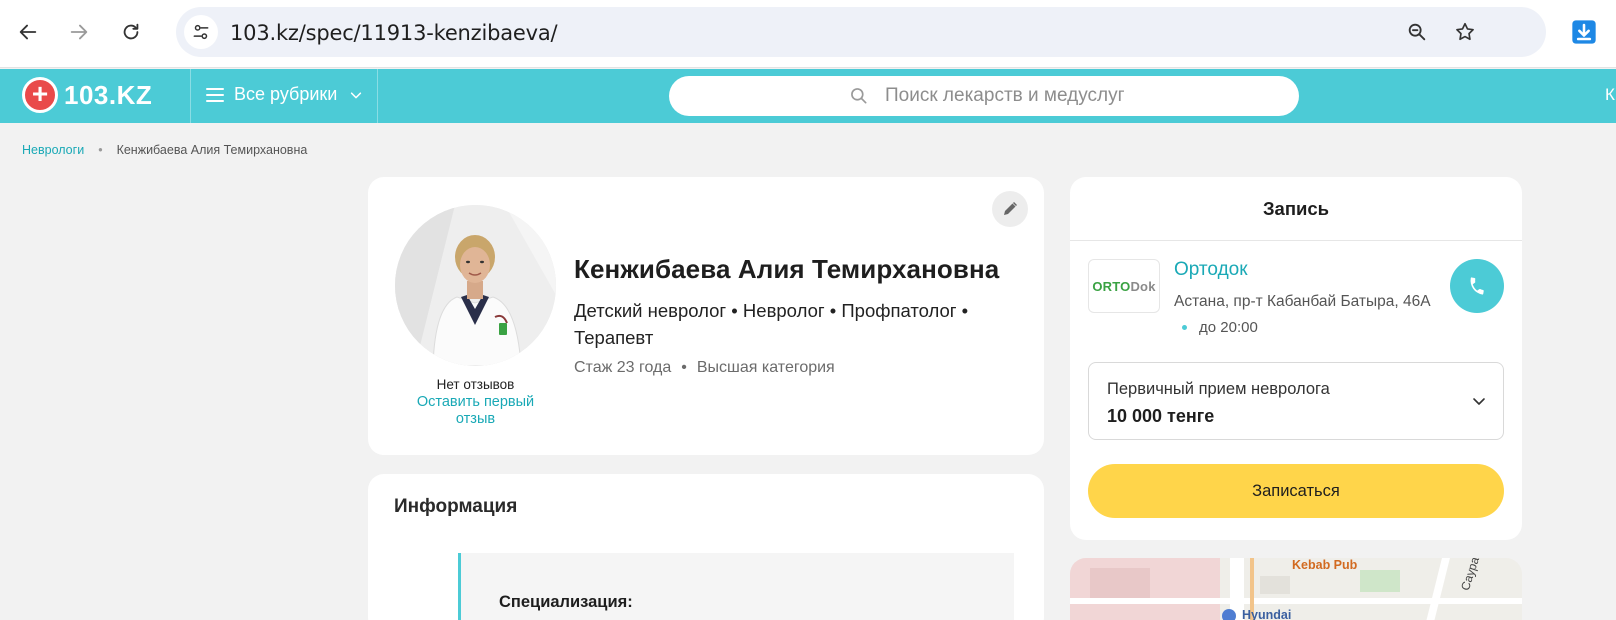 Image resolution: width=1616 pixels, height=620 pixels. Describe the element at coordinates (706, 547) in the screenshot. I see `information-card: Информация Специализация:` at that location.